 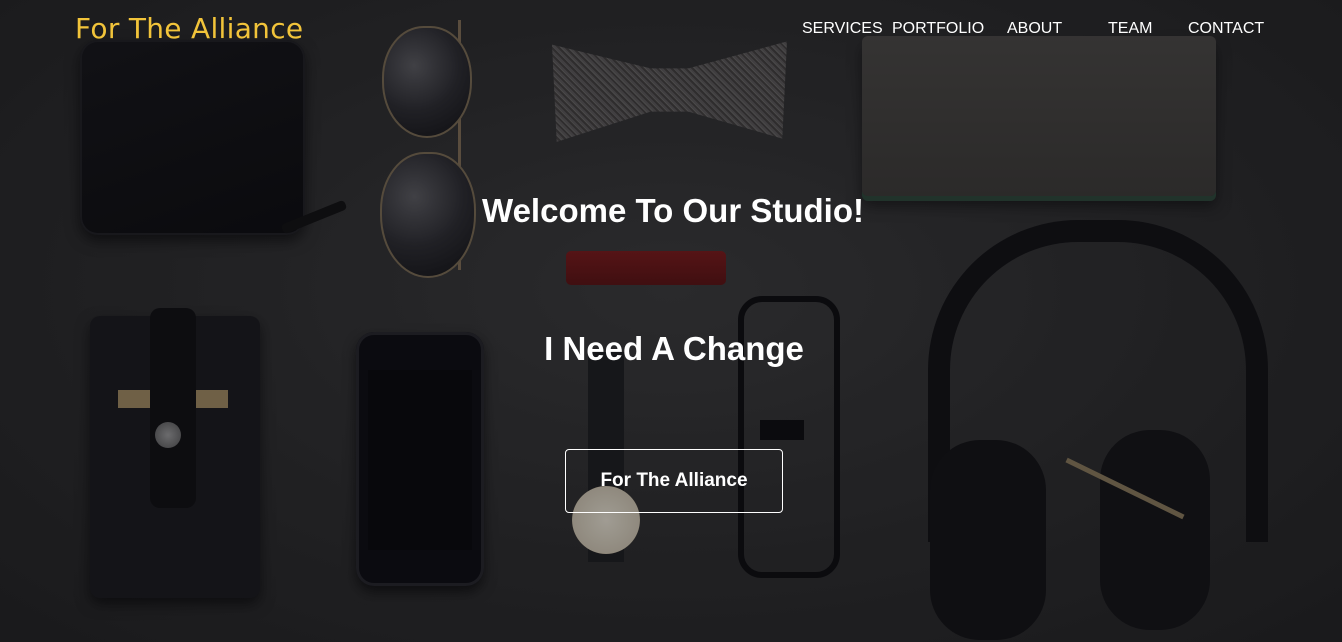 What do you see at coordinates (1130, 29) in the screenshot?
I see `nav-team: TEAM` at bounding box center [1130, 29].